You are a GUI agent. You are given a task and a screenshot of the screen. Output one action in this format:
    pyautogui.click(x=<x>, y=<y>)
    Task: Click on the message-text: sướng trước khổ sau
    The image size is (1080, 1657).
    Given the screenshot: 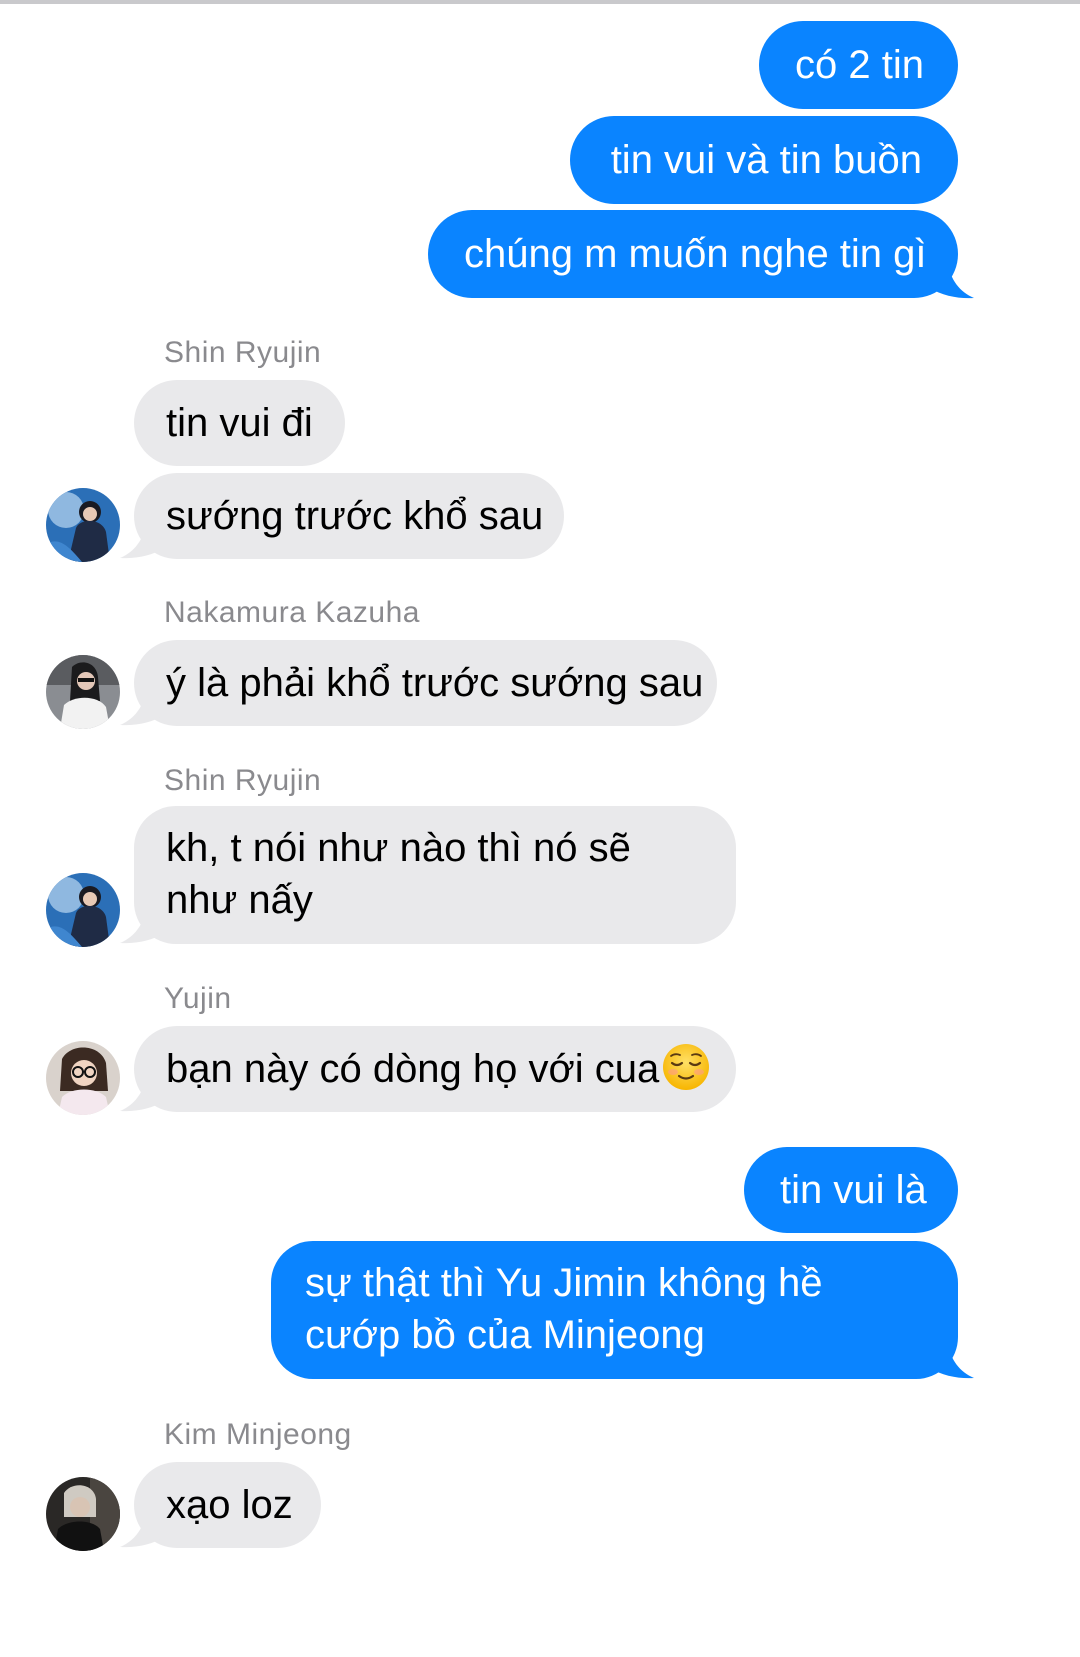 What is the action you would take?
    pyautogui.click(x=355, y=516)
    